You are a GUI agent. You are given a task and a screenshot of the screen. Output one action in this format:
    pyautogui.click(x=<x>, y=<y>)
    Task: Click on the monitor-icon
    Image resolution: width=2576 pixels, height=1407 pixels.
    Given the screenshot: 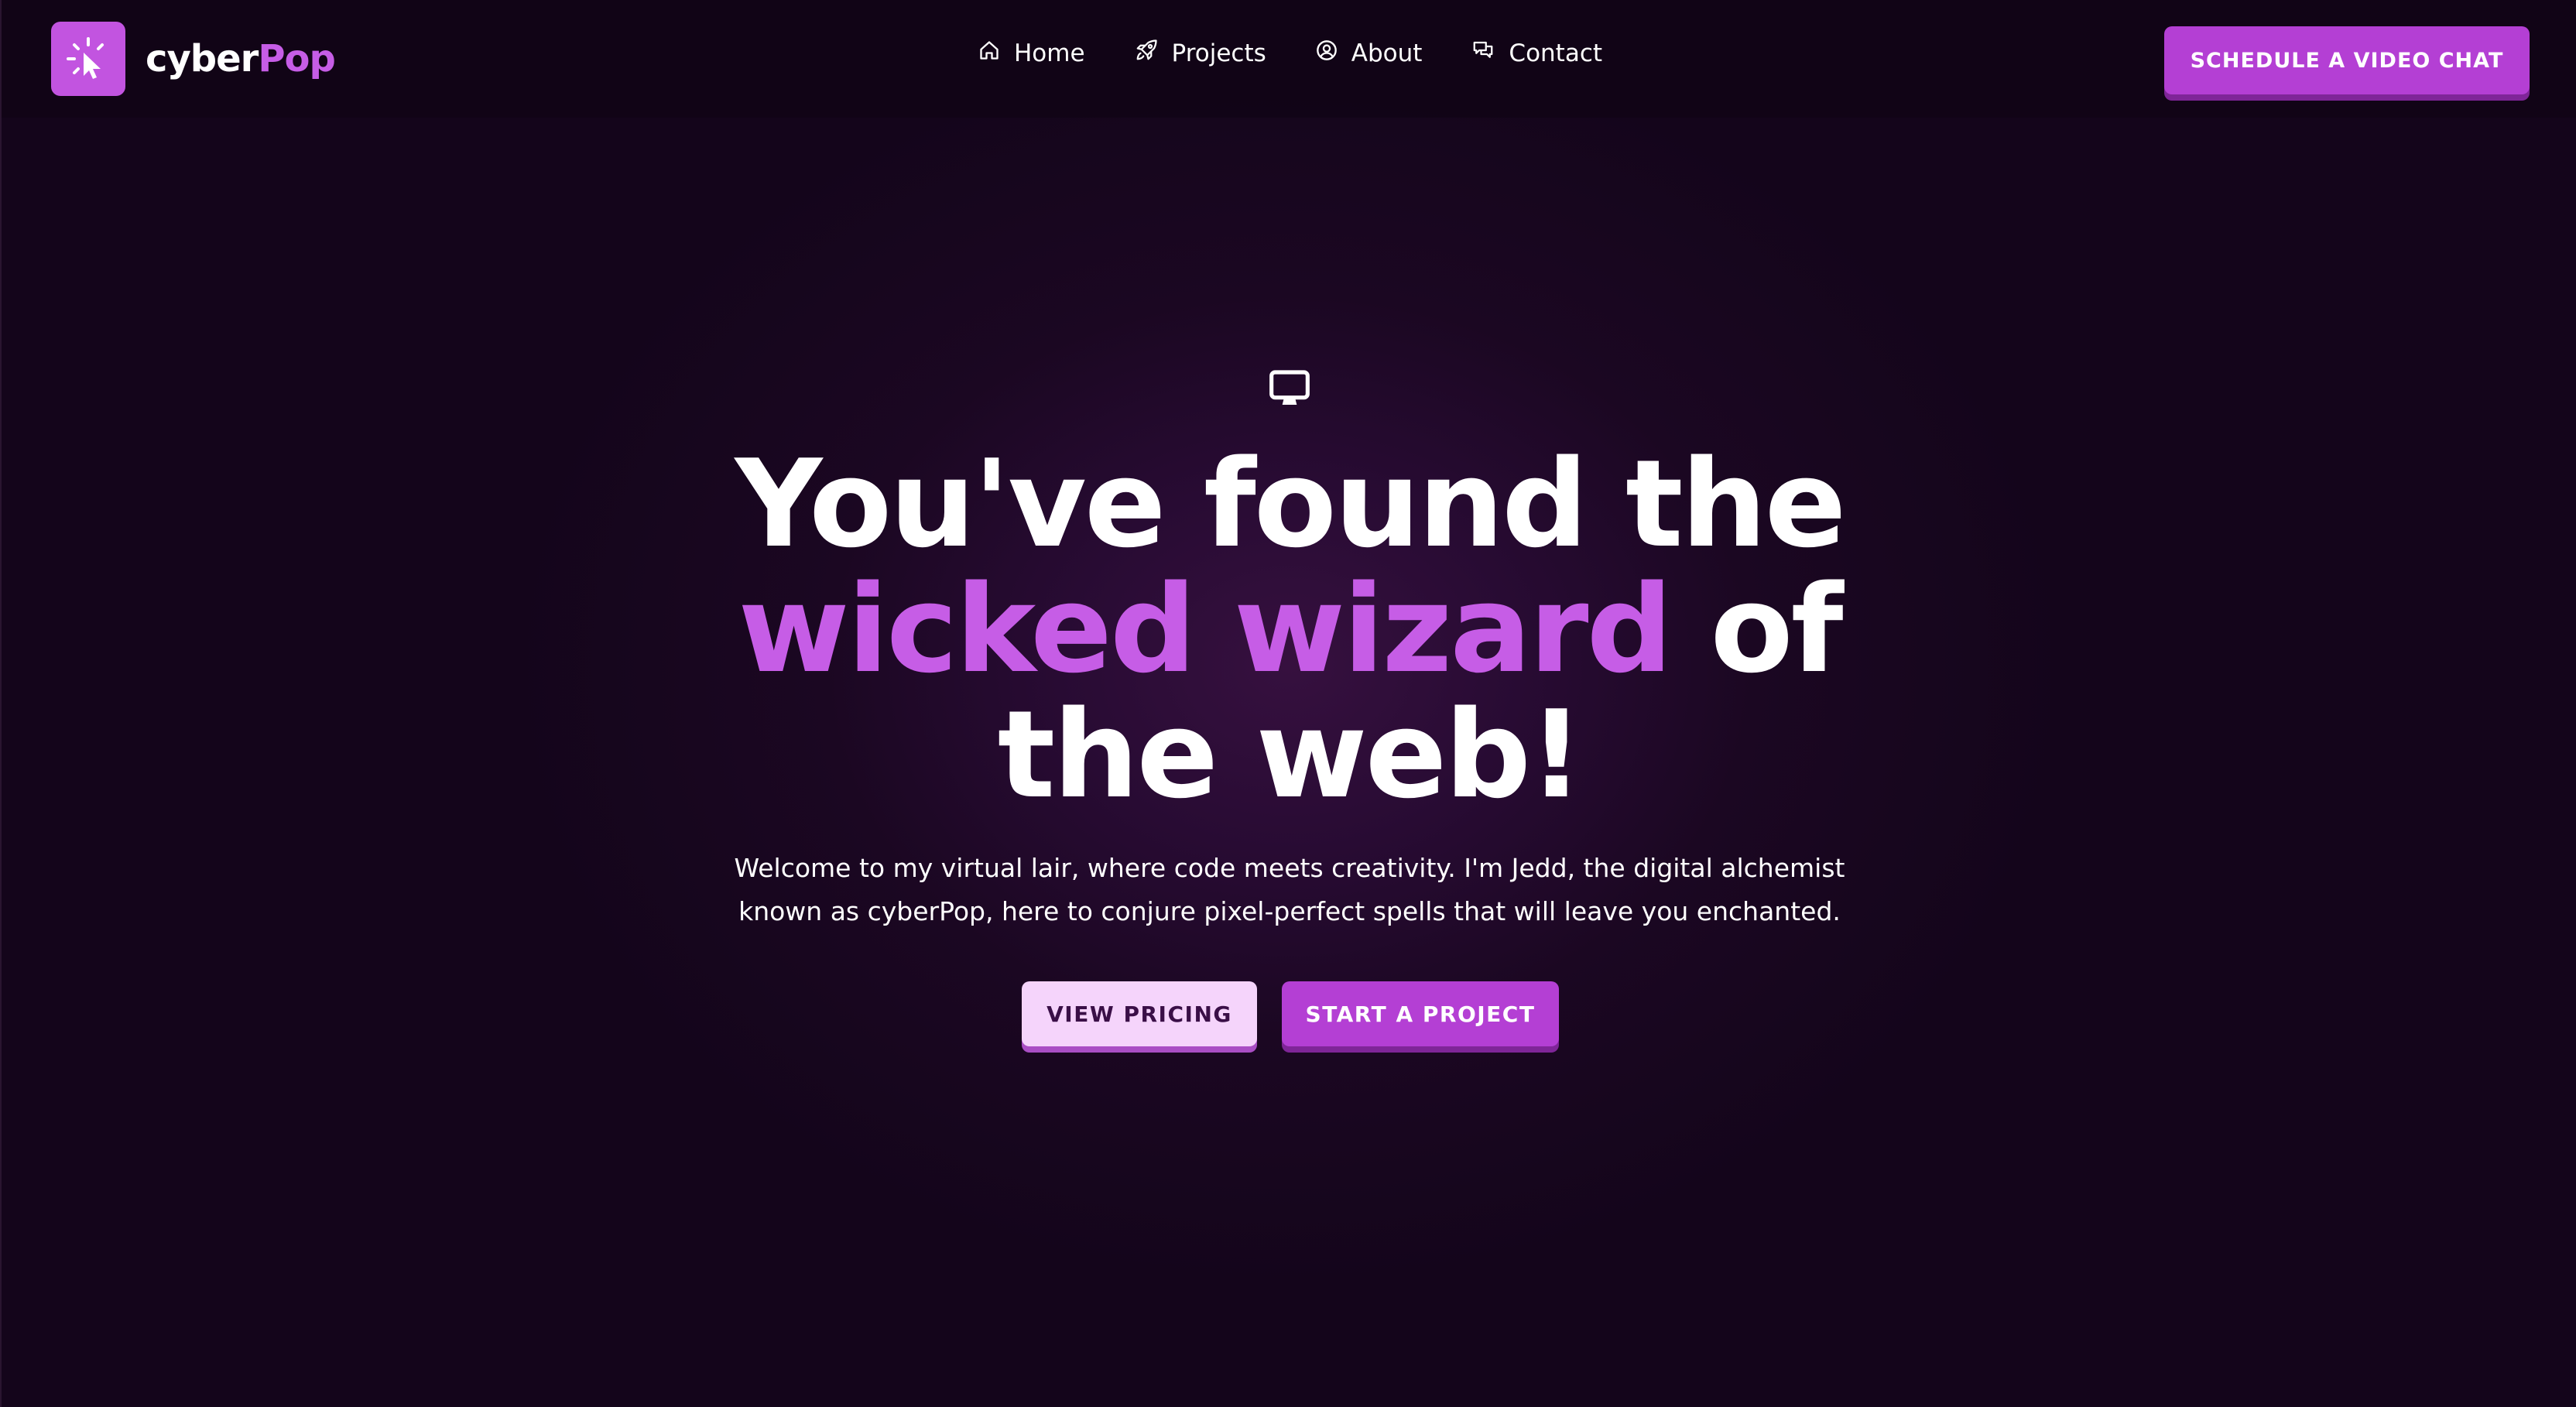 What is the action you would take?
    pyautogui.click(x=1289, y=390)
    